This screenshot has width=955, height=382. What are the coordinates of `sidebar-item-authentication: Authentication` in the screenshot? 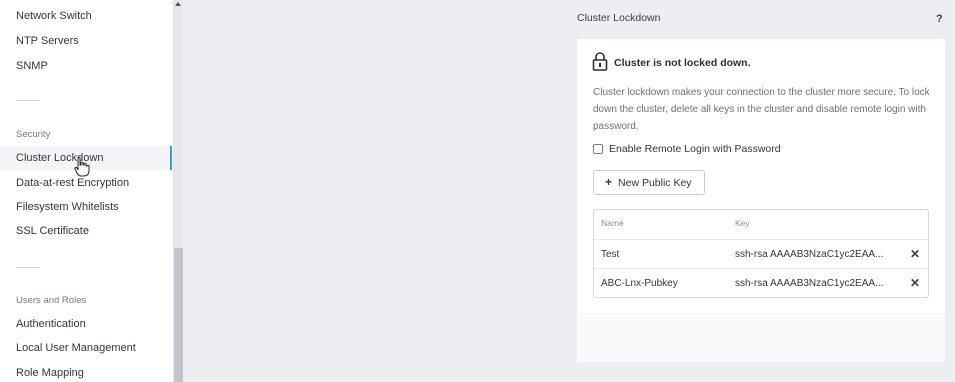 It's located at (86, 324).